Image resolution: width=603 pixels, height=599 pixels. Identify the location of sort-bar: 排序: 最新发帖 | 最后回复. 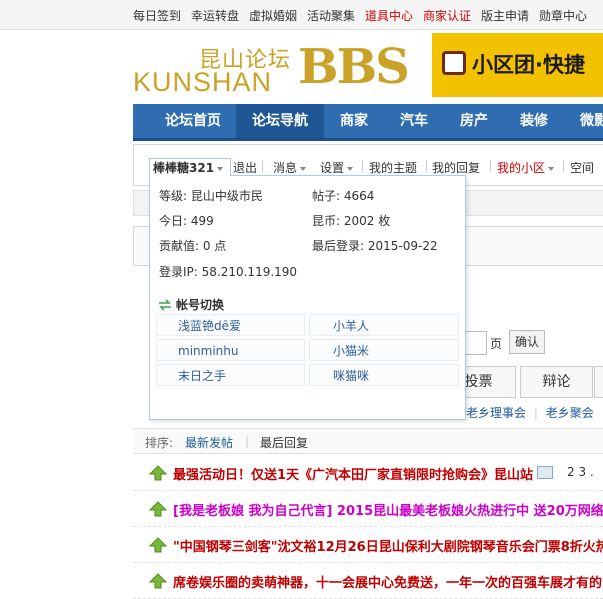
(368, 441).